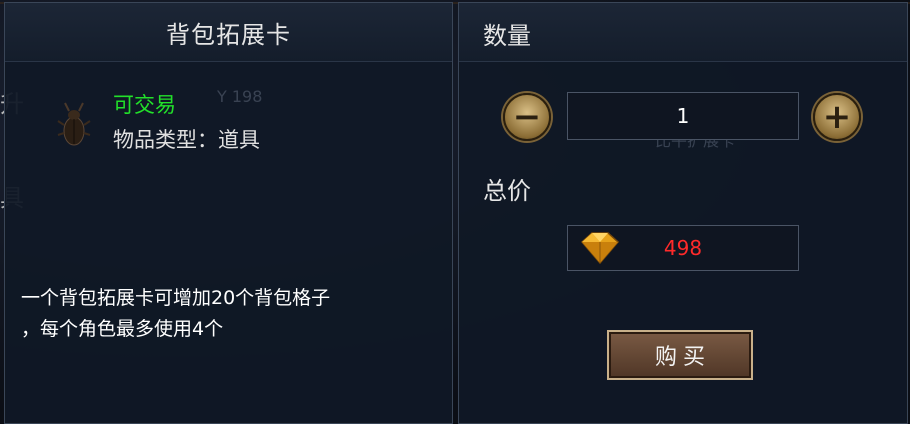  I want to click on total-price-label: 总价, so click(507, 191).